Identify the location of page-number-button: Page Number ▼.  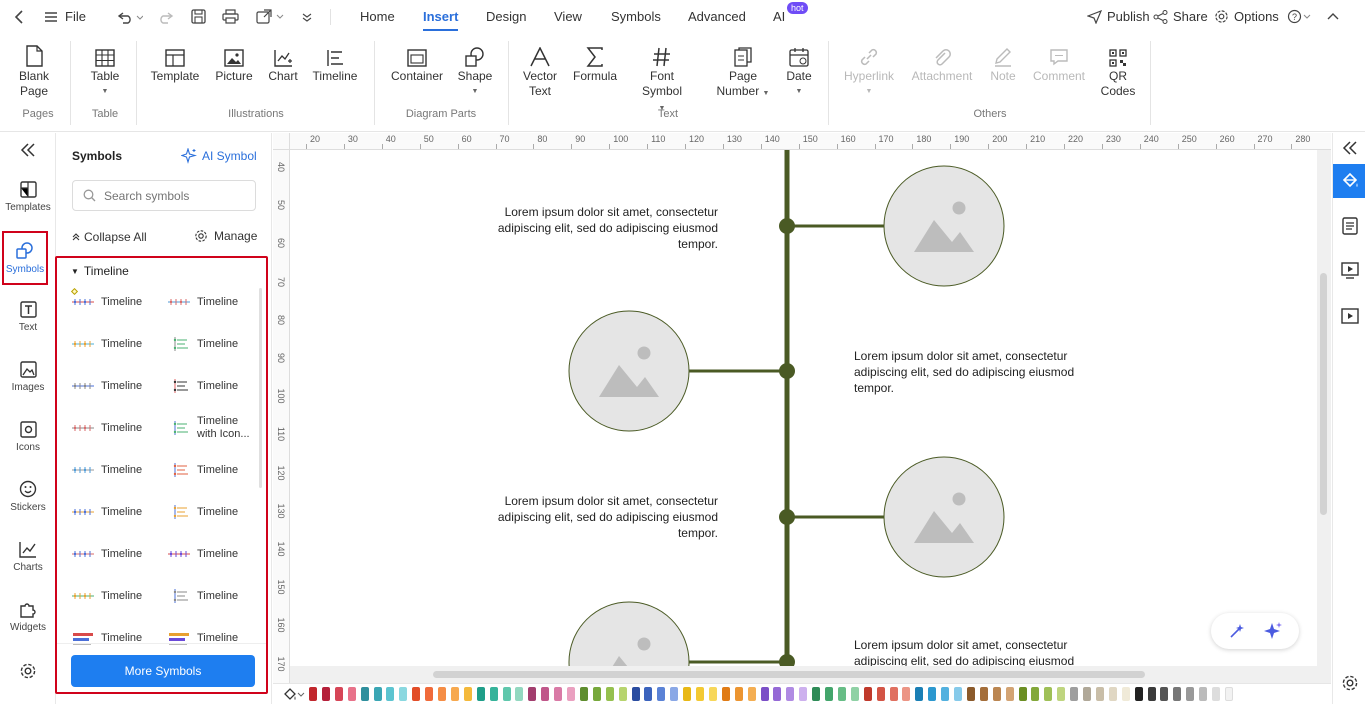
(743, 71).